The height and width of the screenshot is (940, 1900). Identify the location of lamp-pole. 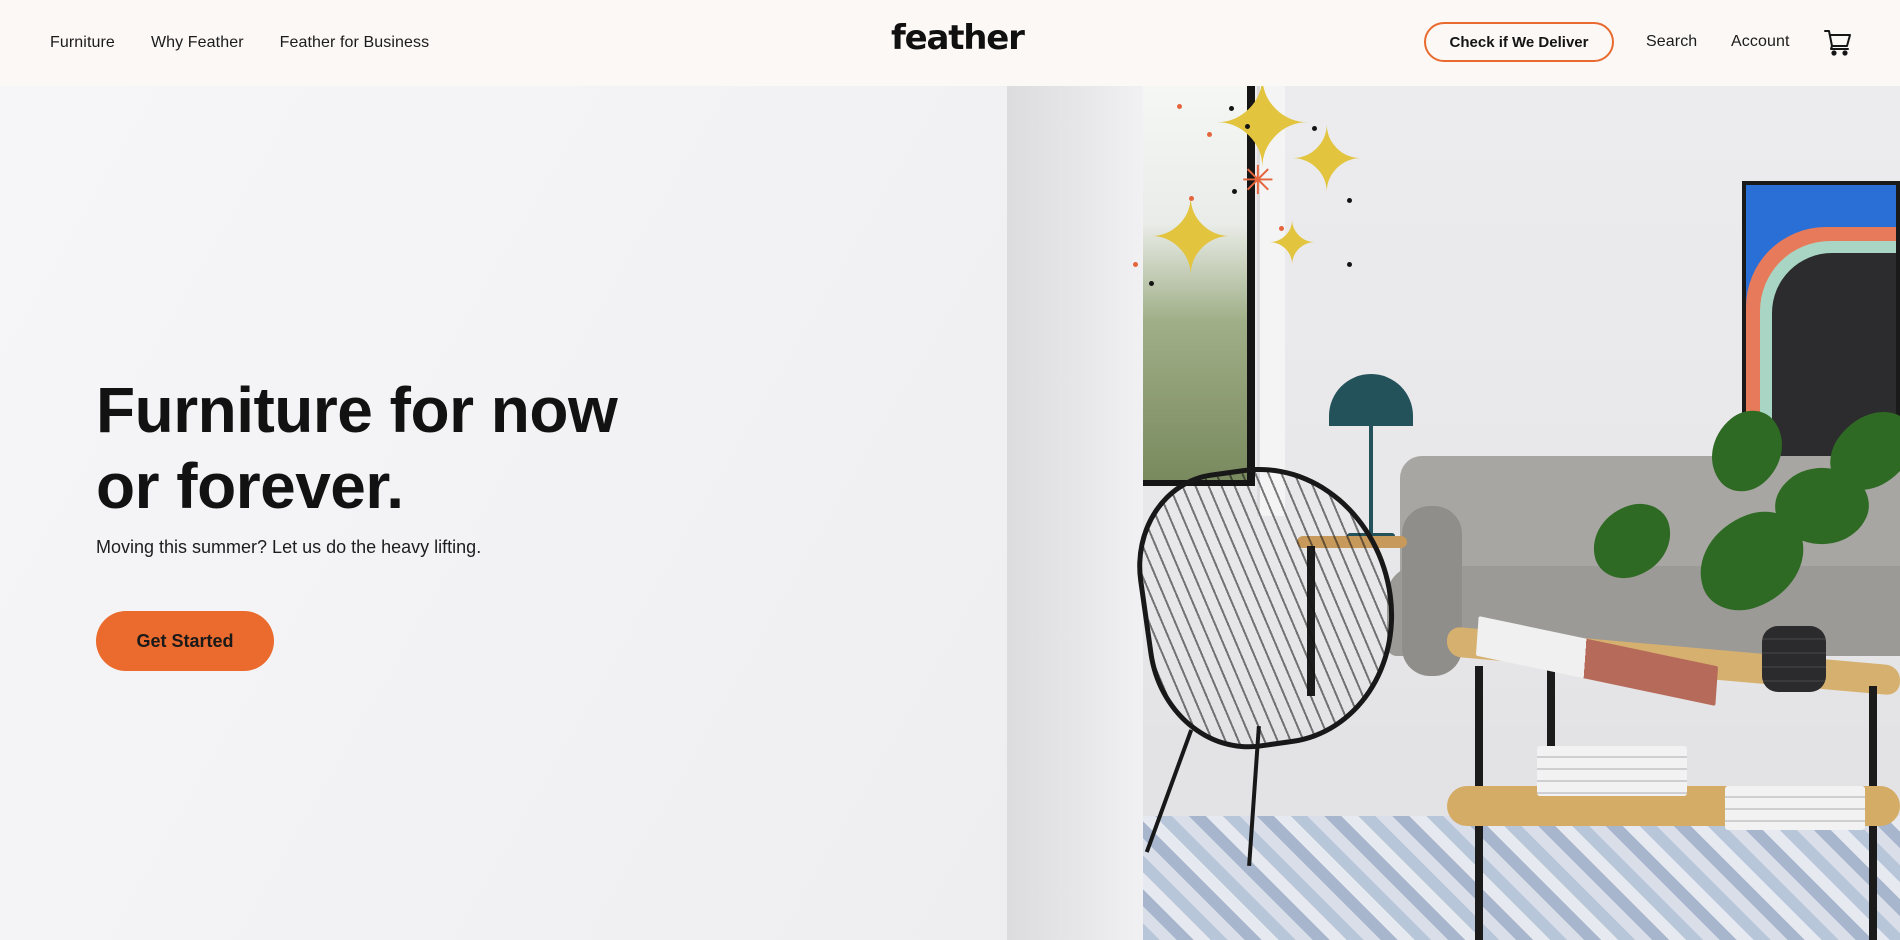
(1371, 481).